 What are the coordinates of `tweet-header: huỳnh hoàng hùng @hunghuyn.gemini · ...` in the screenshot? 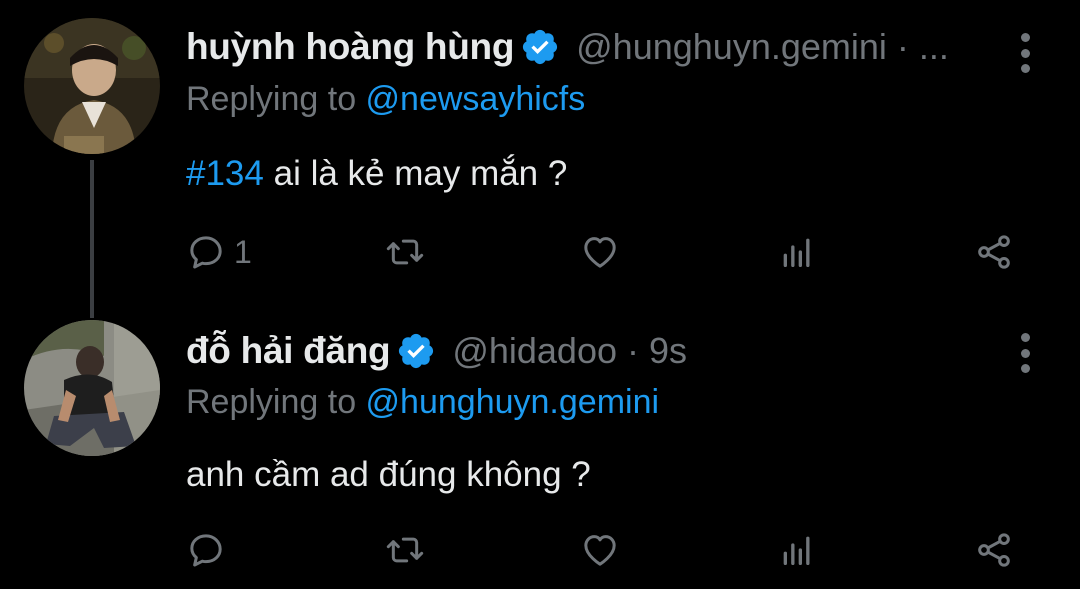 It's located at (567, 47).